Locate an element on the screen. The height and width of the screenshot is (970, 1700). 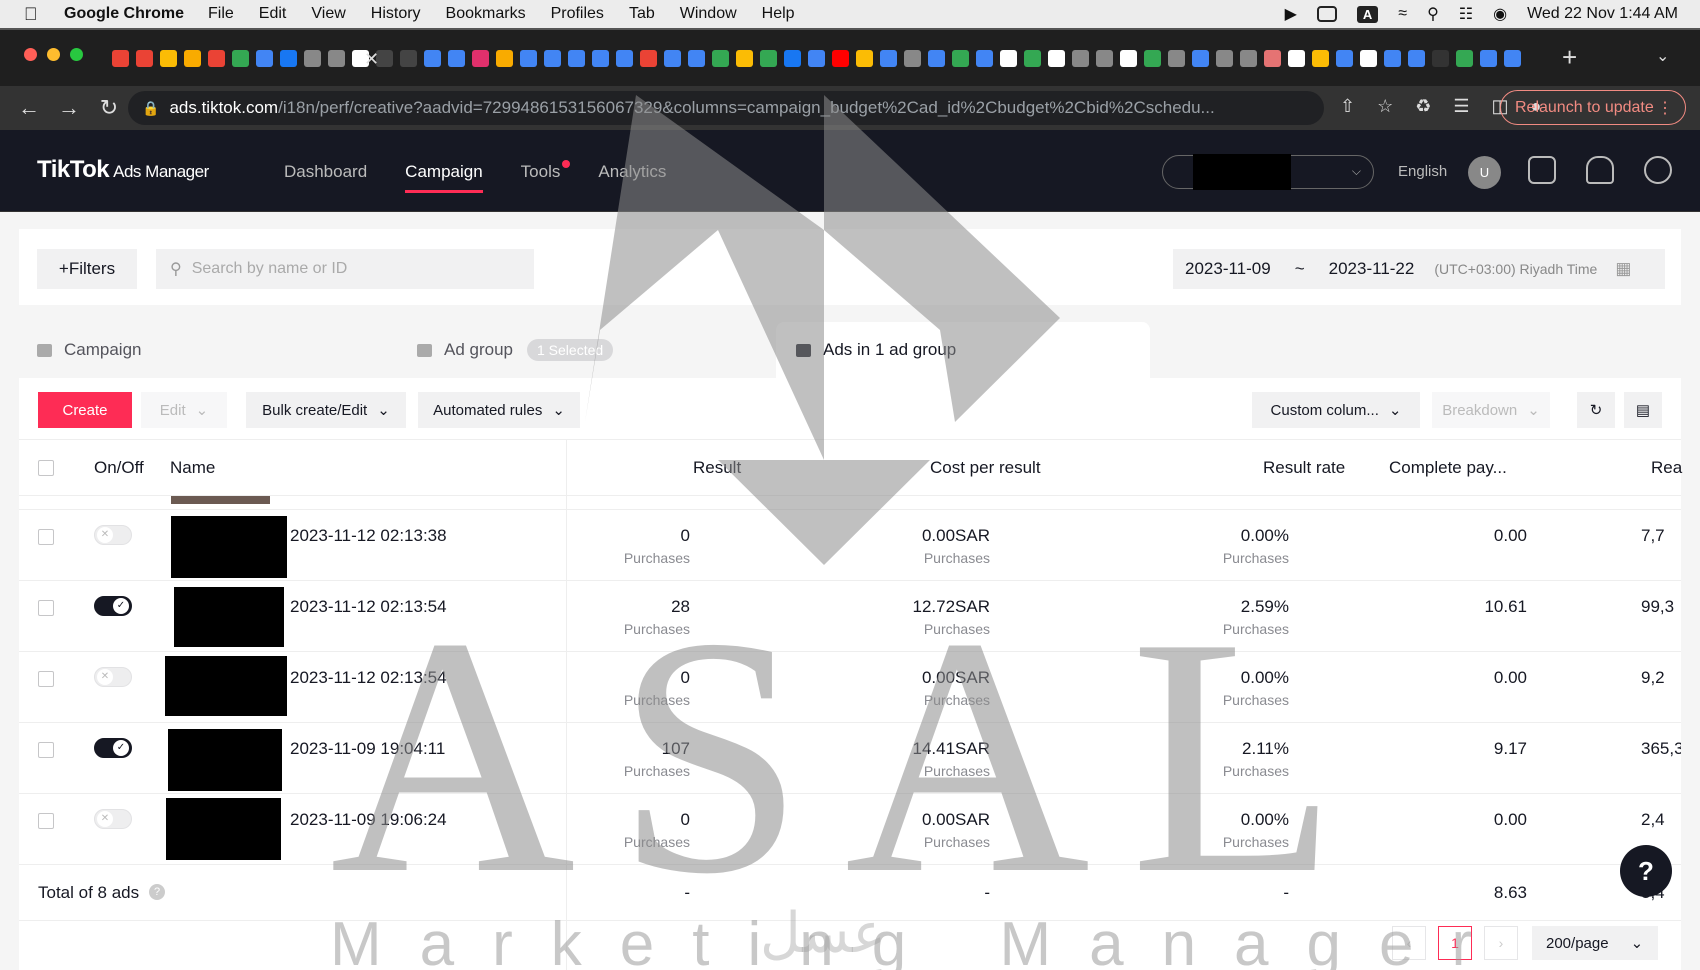
ad-name: 2023-11-09 19:04:11 is located at coordinates (367, 749).